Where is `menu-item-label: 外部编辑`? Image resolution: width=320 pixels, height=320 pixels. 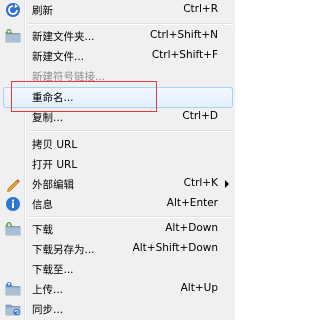
menu-item-label: 外部编辑 is located at coordinates (53, 185).